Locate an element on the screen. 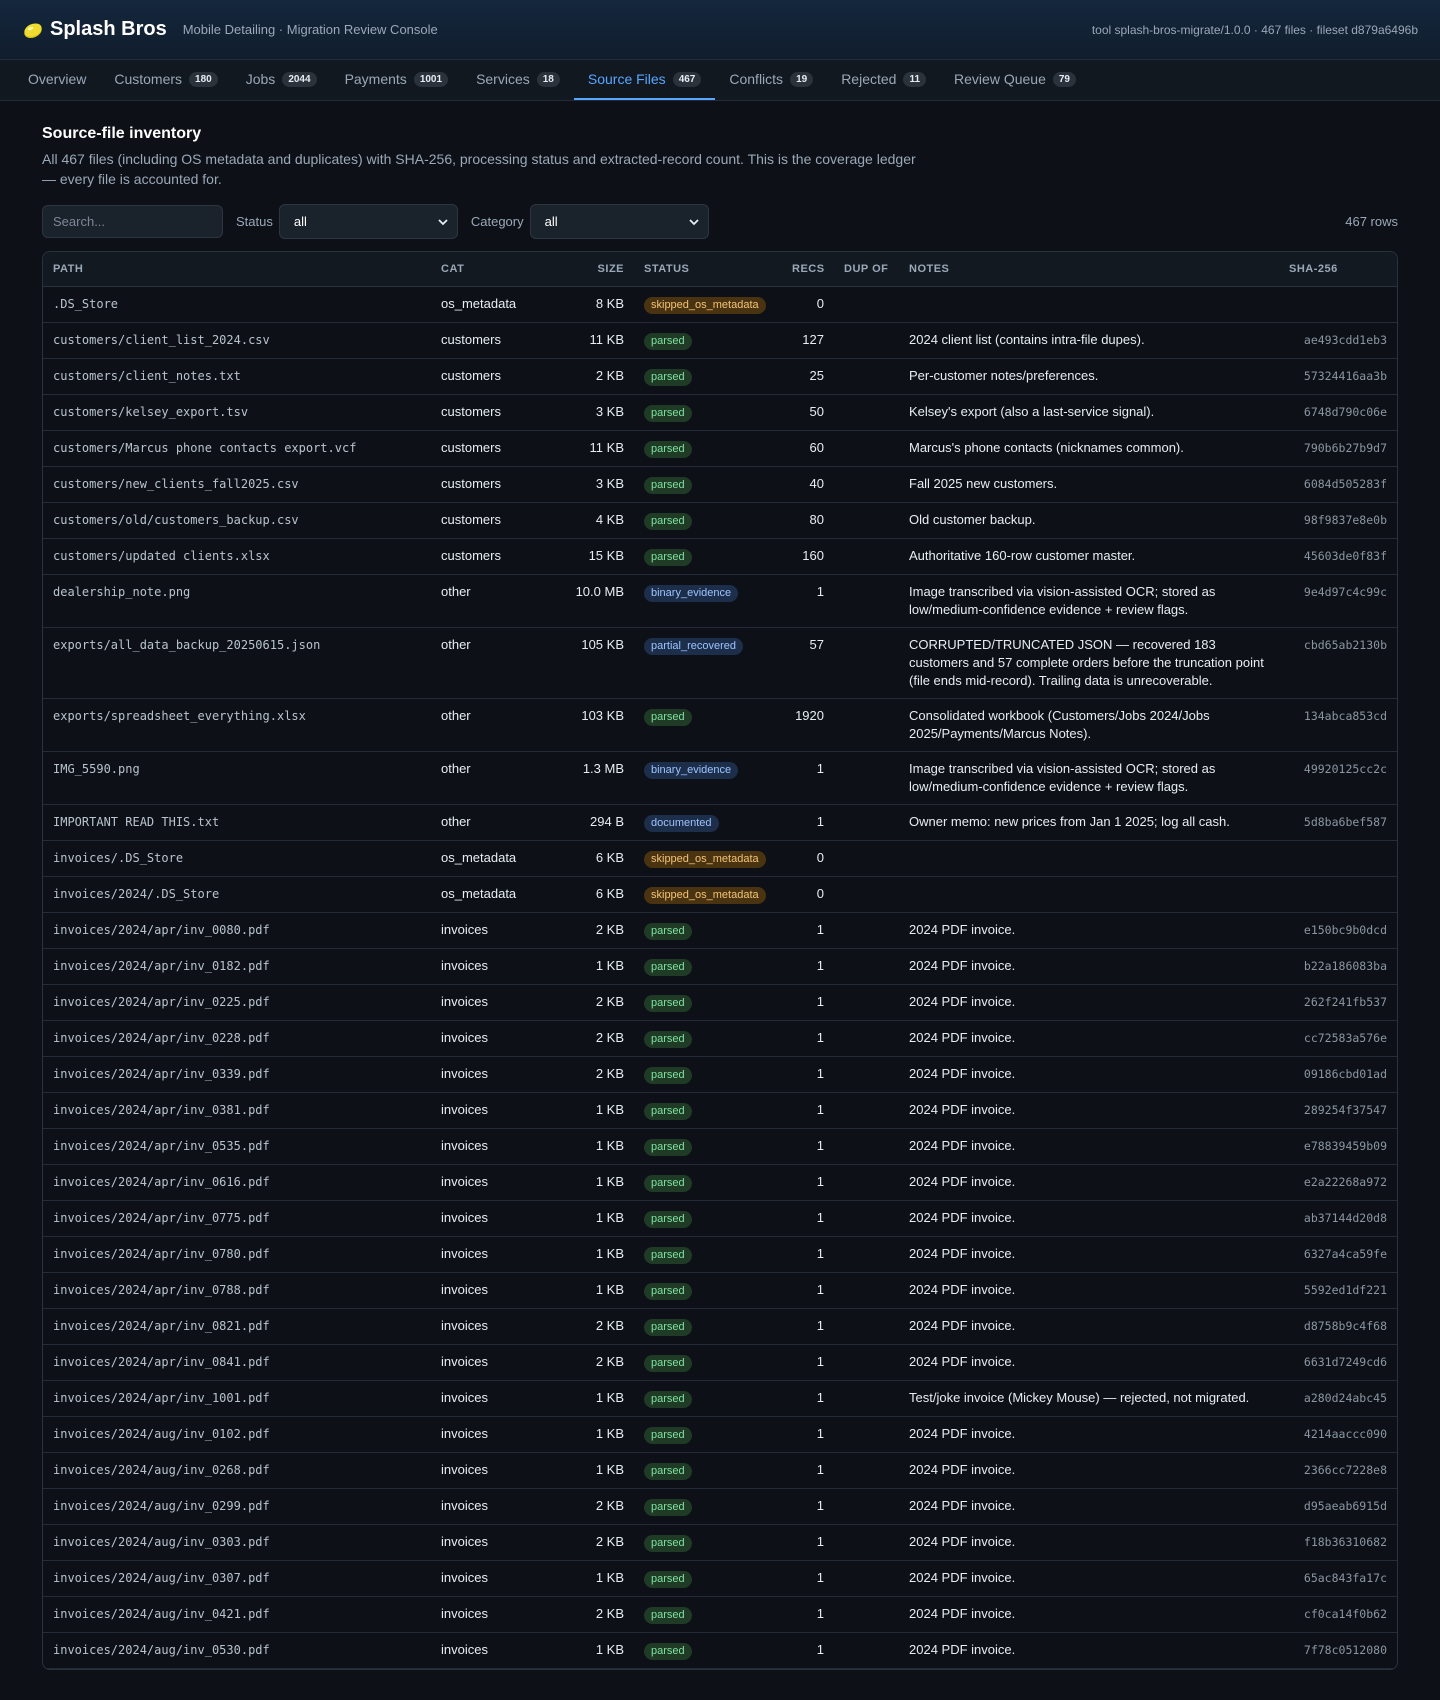 This screenshot has height=1700, width=1440. column-header-notes: NOTES is located at coordinates (1089, 269).